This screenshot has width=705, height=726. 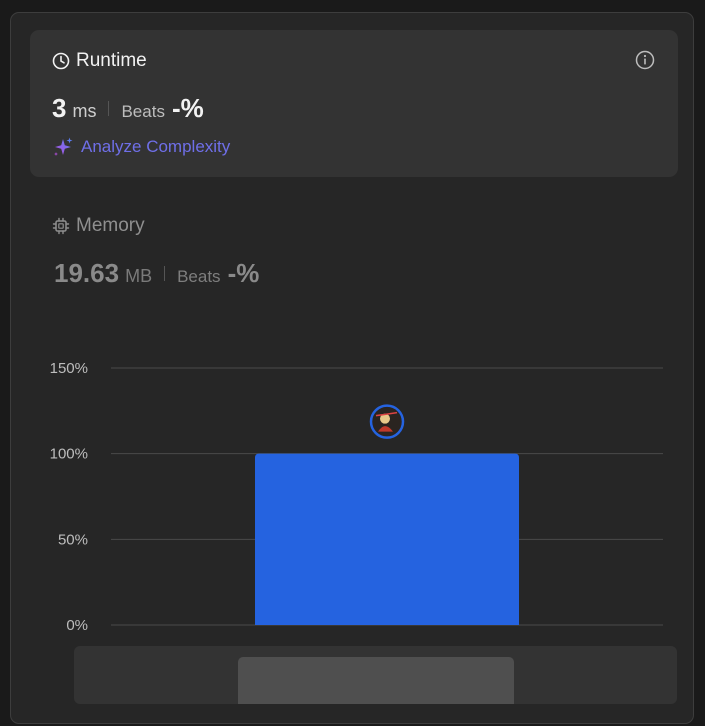 What do you see at coordinates (156, 273) in the screenshot?
I see `memory-stat: 19.63 MB Beats -%` at bounding box center [156, 273].